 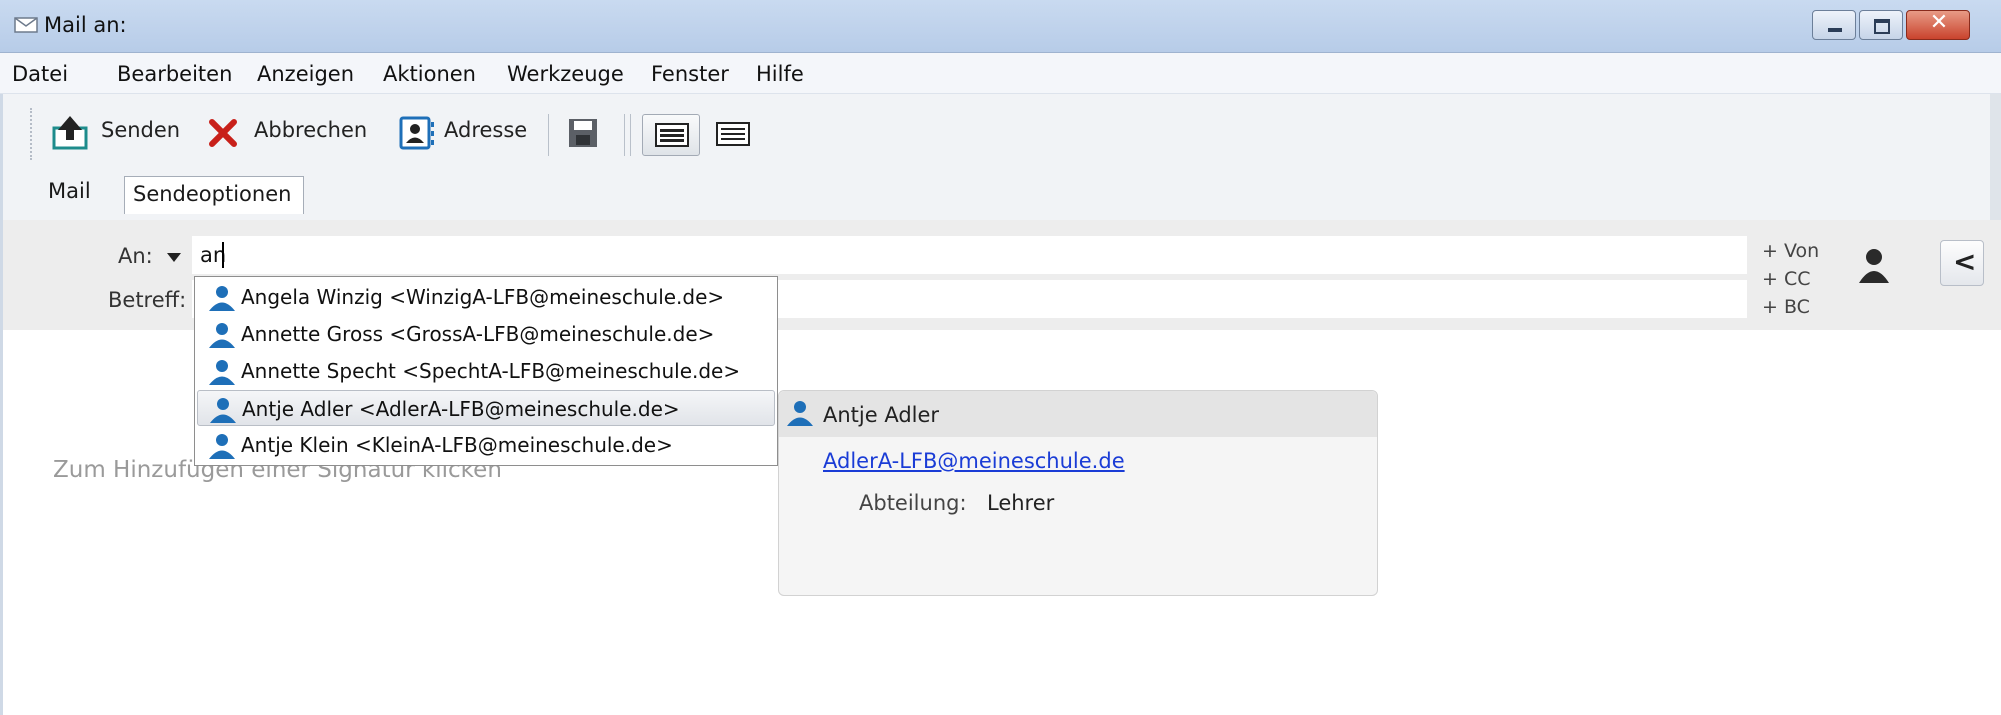 I want to click on tab-send-options: Sendeoptionen, so click(x=214, y=195).